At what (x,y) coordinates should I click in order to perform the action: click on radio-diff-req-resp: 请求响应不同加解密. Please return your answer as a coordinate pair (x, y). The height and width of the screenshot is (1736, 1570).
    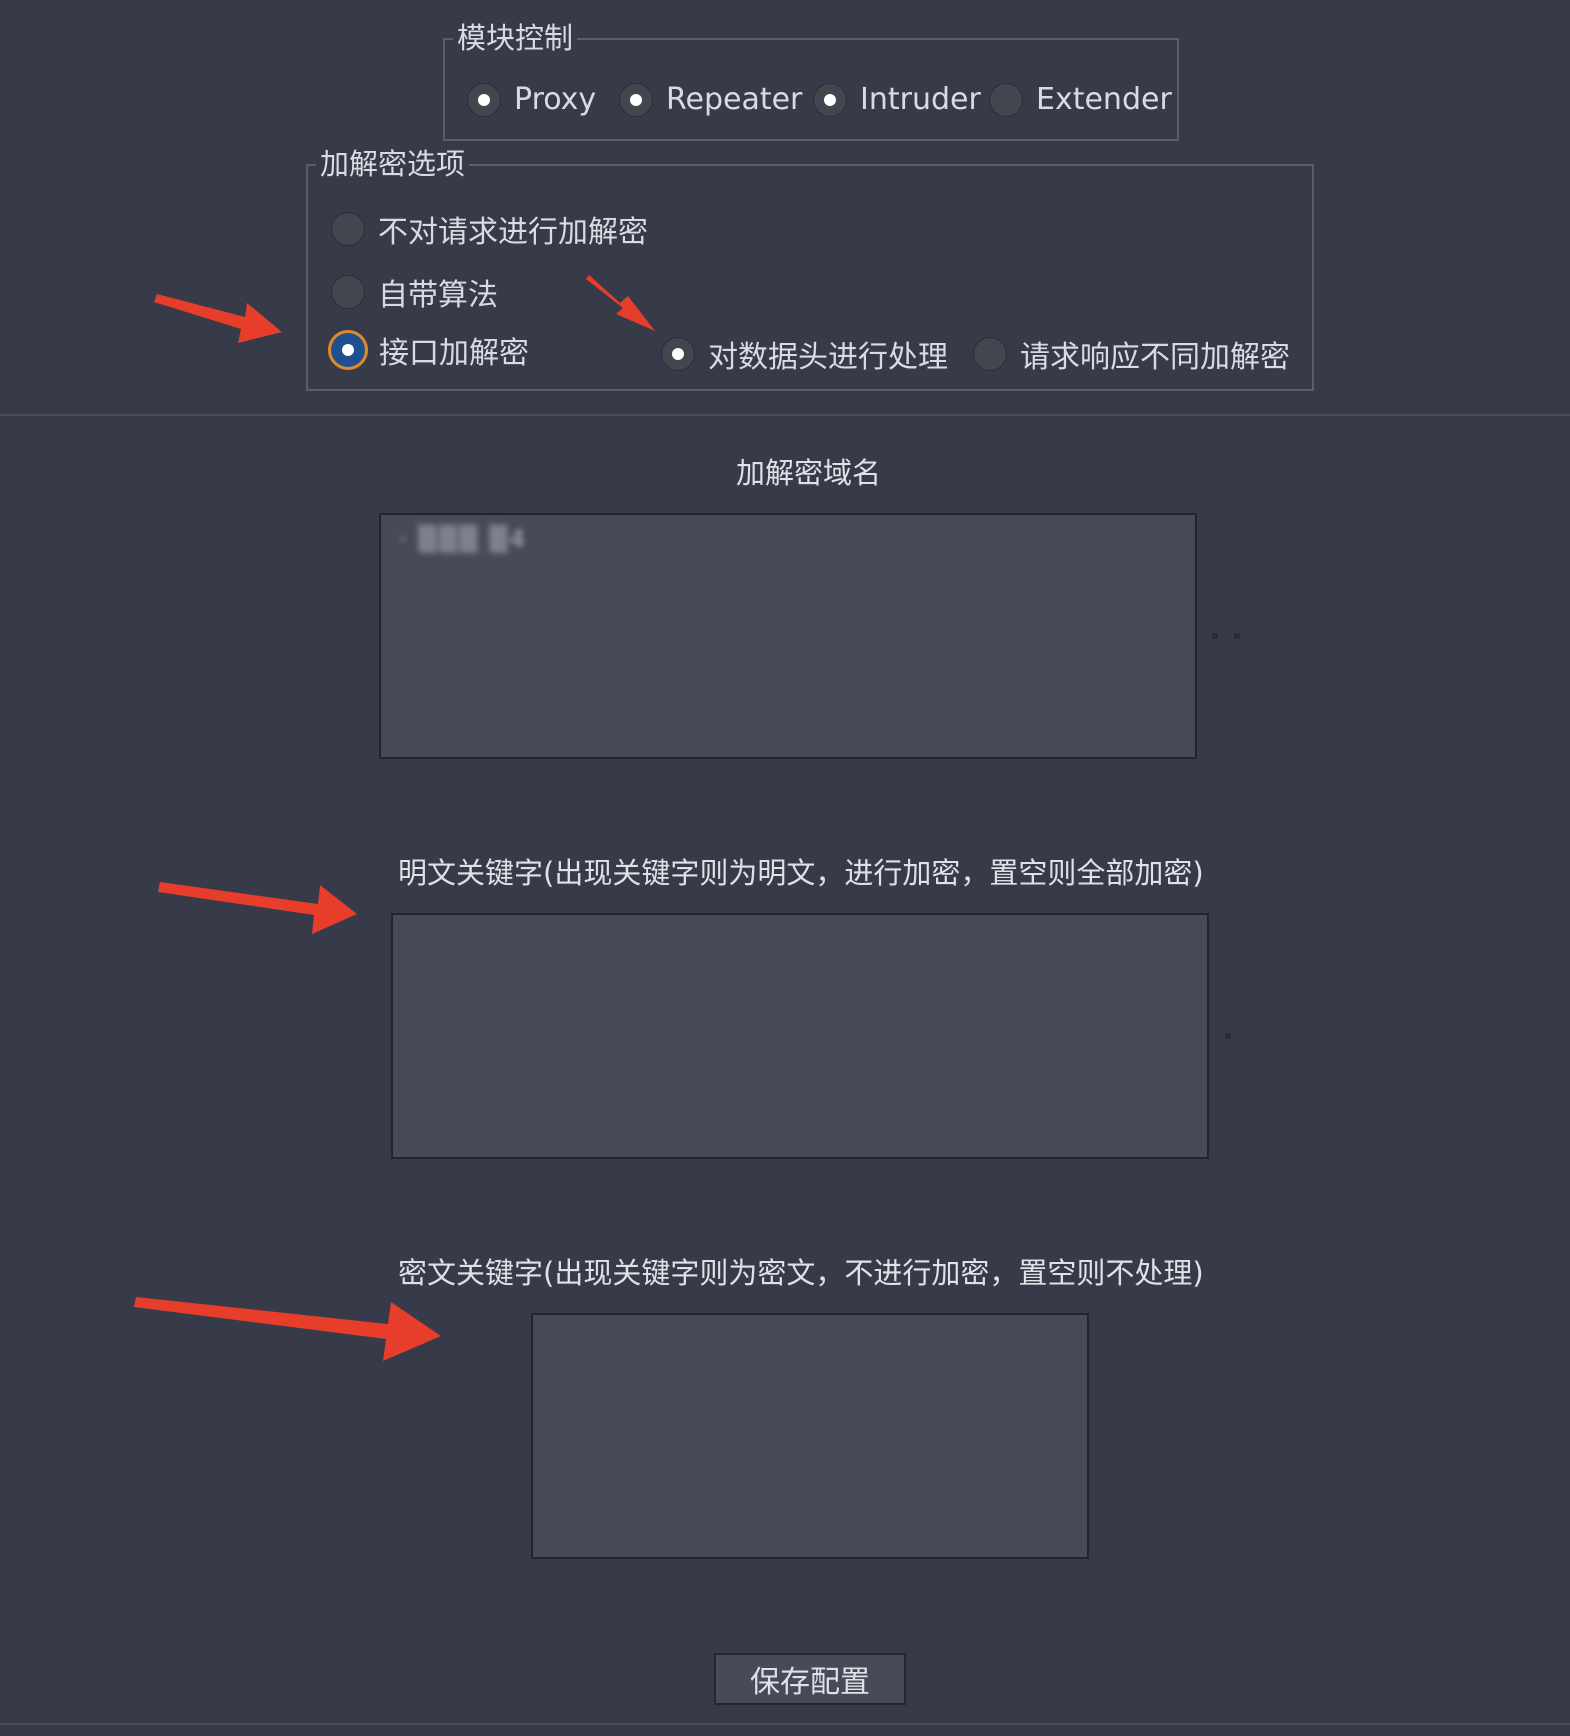
    Looking at the image, I should click on (1131, 354).